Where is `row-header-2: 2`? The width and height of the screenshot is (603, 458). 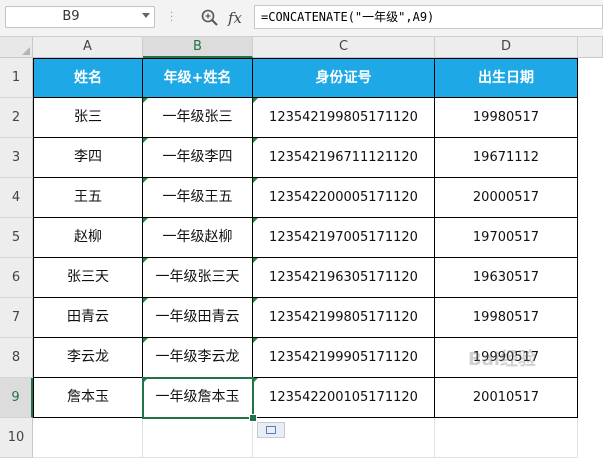 row-header-2: 2 is located at coordinates (16, 118).